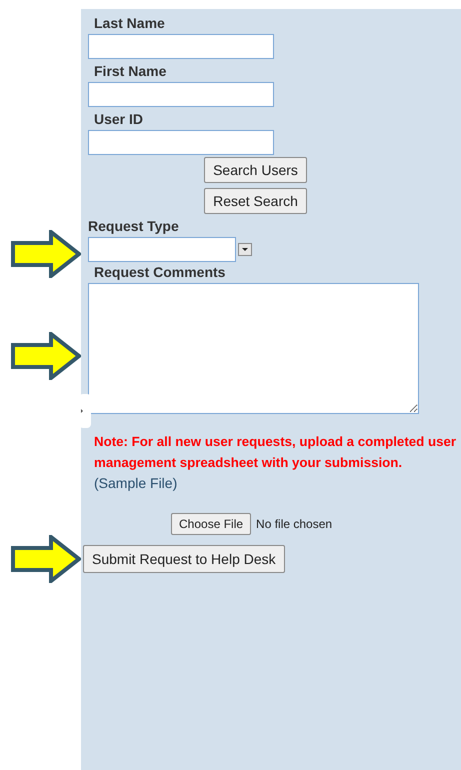 This screenshot has height=770, width=461. Describe the element at coordinates (184, 559) in the screenshot. I see `submit-button: Submit Request to Help Desk` at that location.